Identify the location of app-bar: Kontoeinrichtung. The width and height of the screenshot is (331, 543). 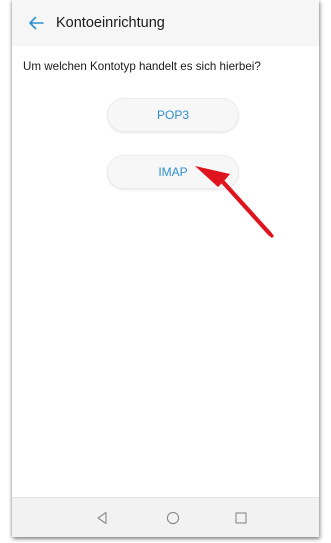
(165, 23).